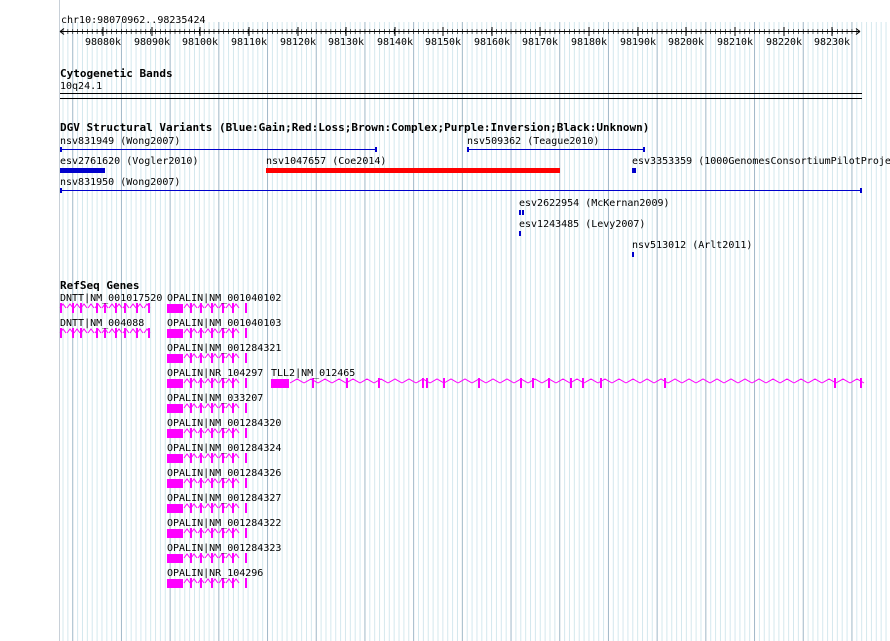 This screenshot has width=890, height=641. Describe the element at coordinates (735, 42) in the screenshot. I see `ruler-tick-label: 98210k` at that location.